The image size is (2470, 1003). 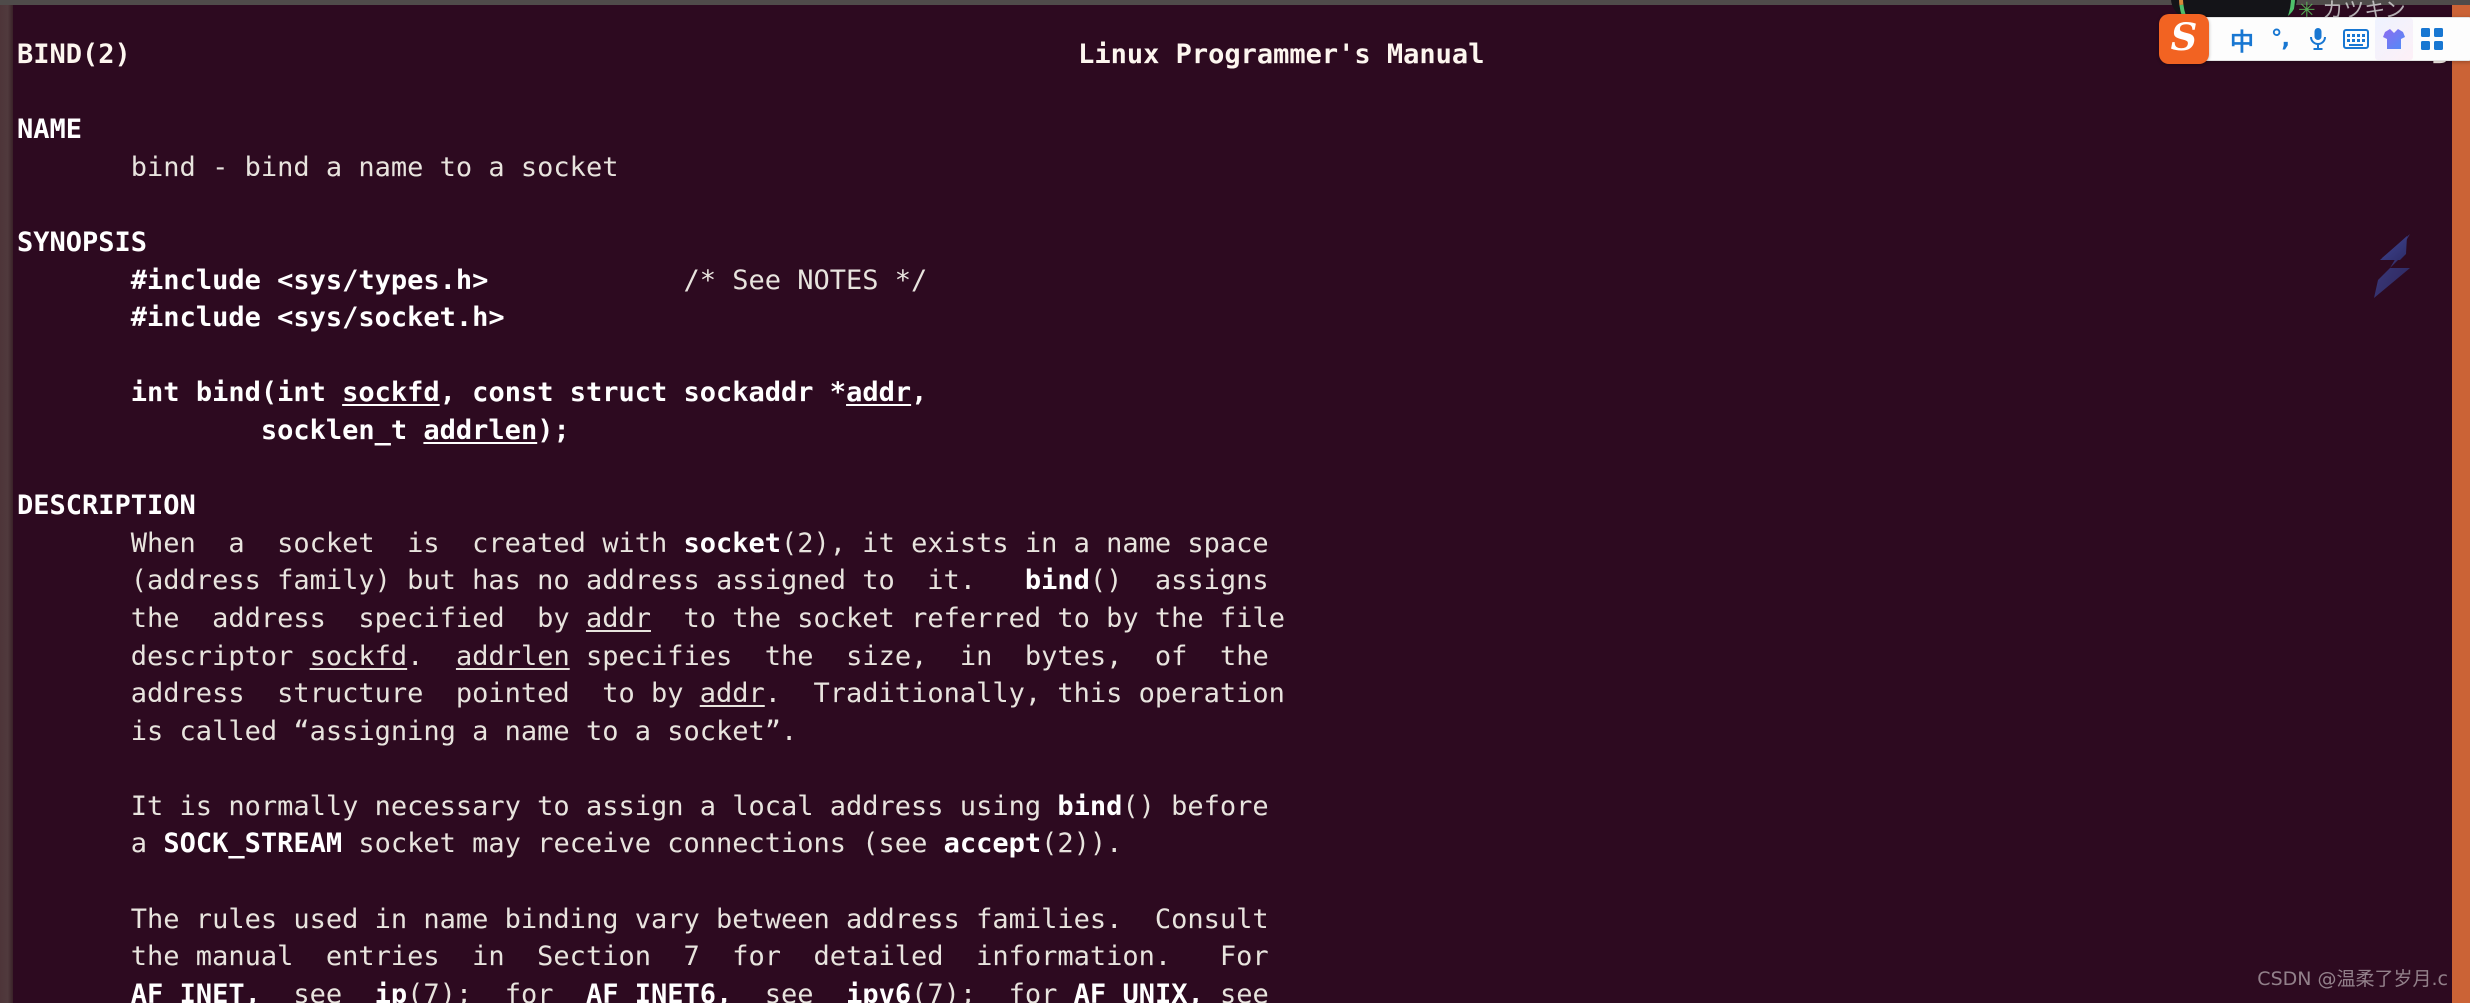 I want to click on manpage-header: BIND(2)Linux Programmer's ManualB, so click(x=1232, y=55).